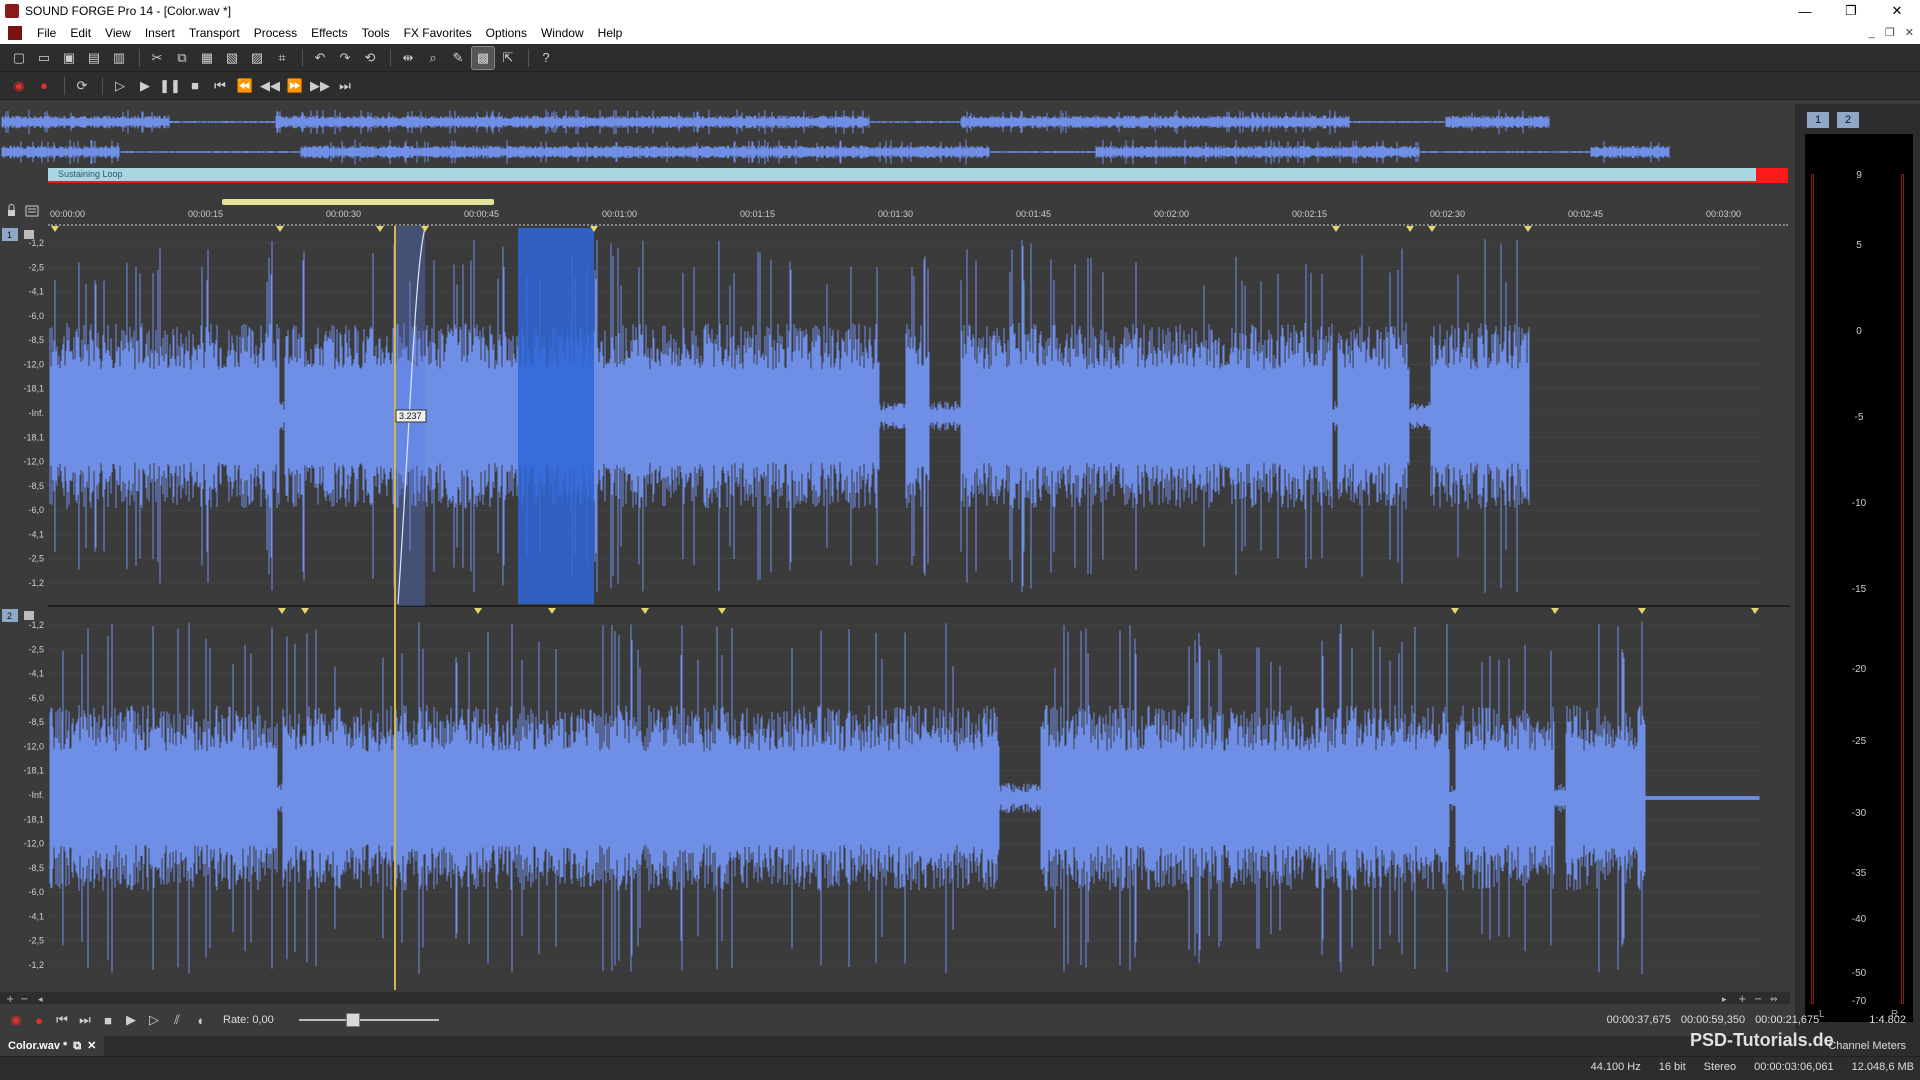 The height and width of the screenshot is (1080, 1920). What do you see at coordinates (232, 58) in the screenshot?
I see `mix-icon: ▧` at bounding box center [232, 58].